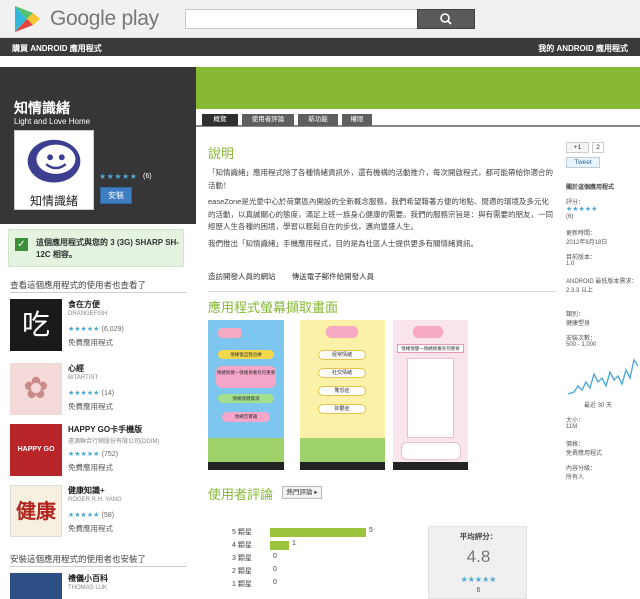 This screenshot has width=640, height=599. I want to click on rating-stars: ★★★★★, so click(582, 209).